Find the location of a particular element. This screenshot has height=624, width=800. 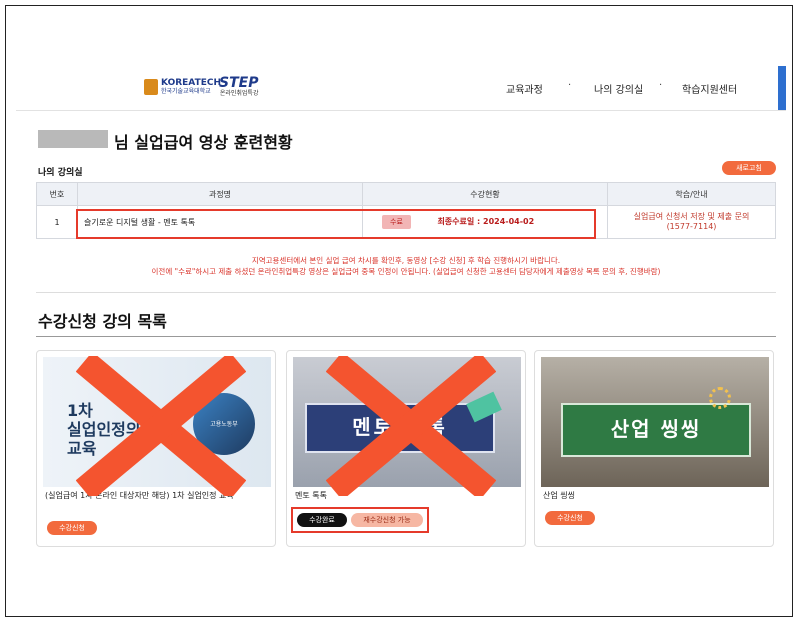

koreatech-logo-text: KOREATECH is located at coordinates (191, 83).